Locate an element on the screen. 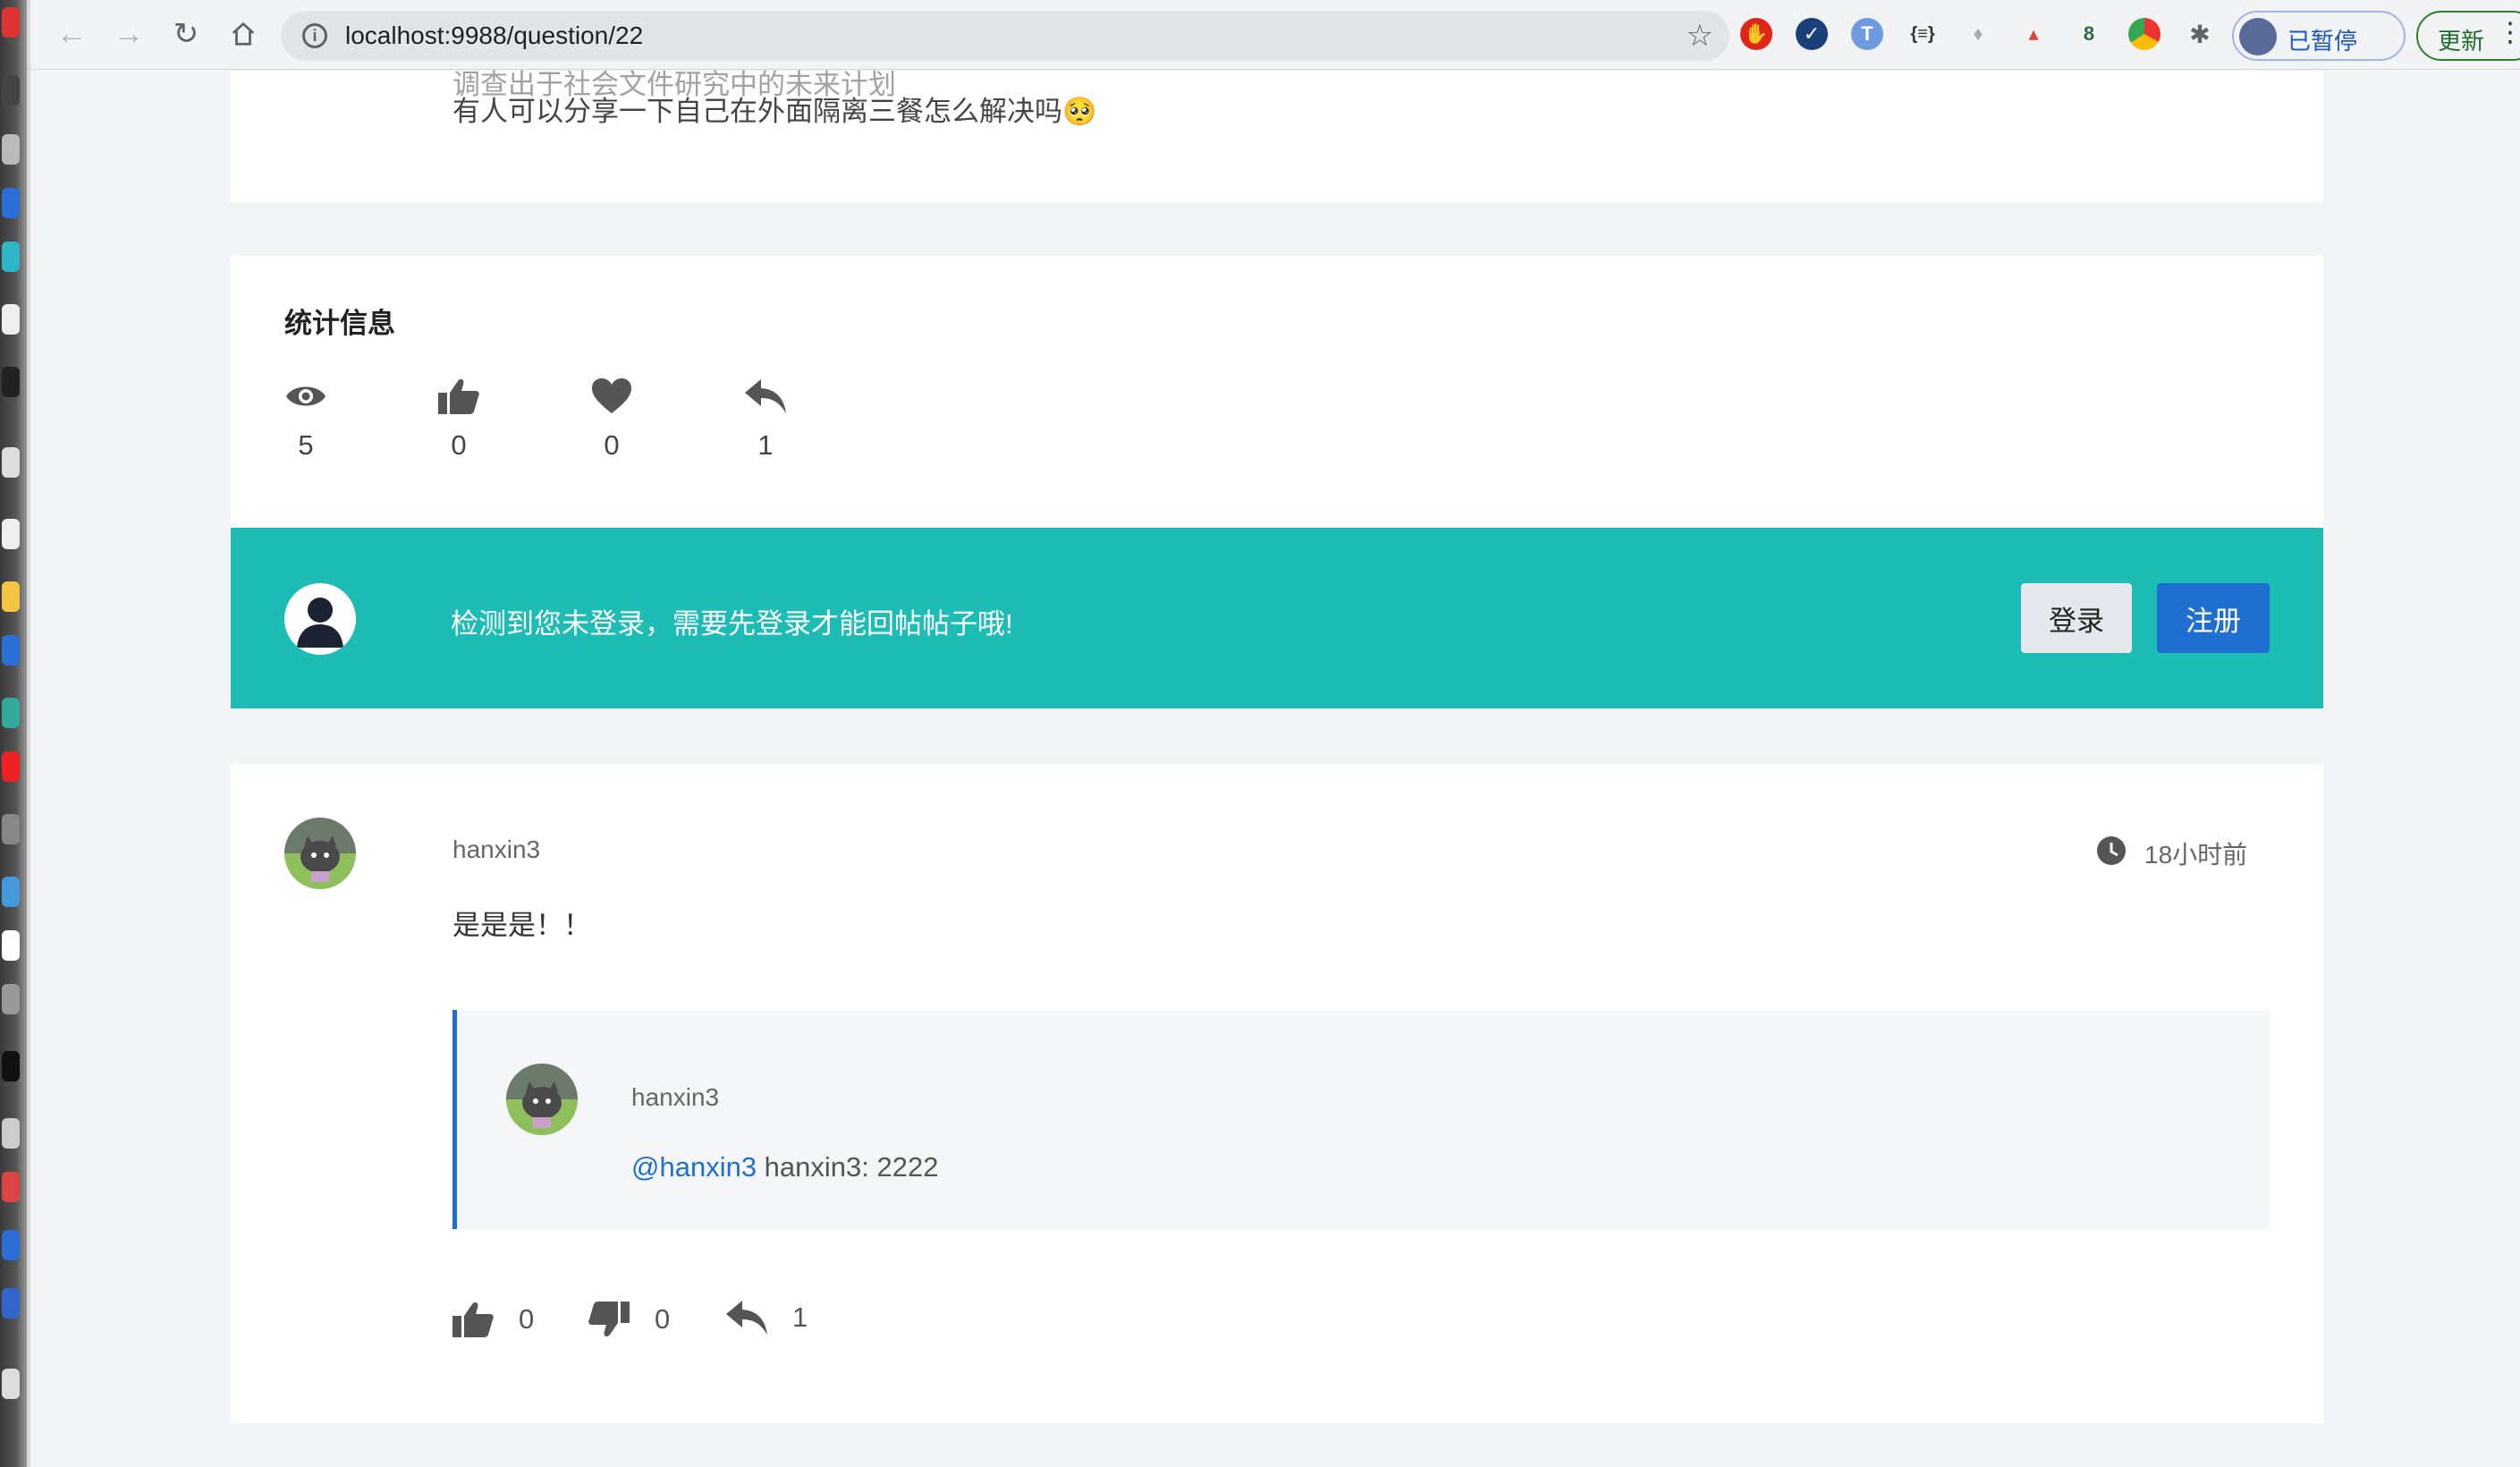 The width and height of the screenshot is (2520, 1467). guest-avatar is located at coordinates (320, 619).